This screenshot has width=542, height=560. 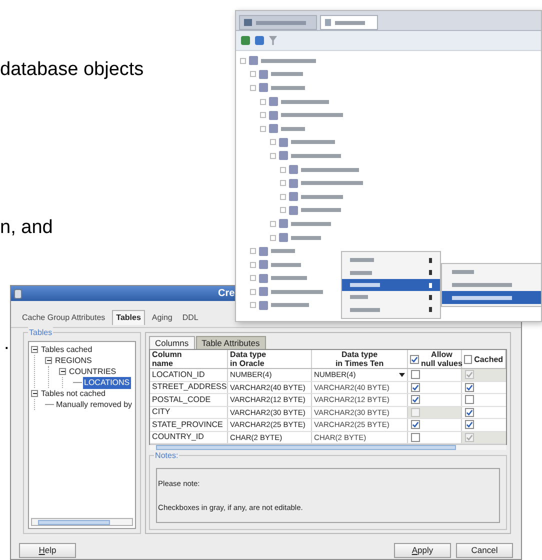 I want to click on column-header: Data type in Oracle, so click(x=248, y=359).